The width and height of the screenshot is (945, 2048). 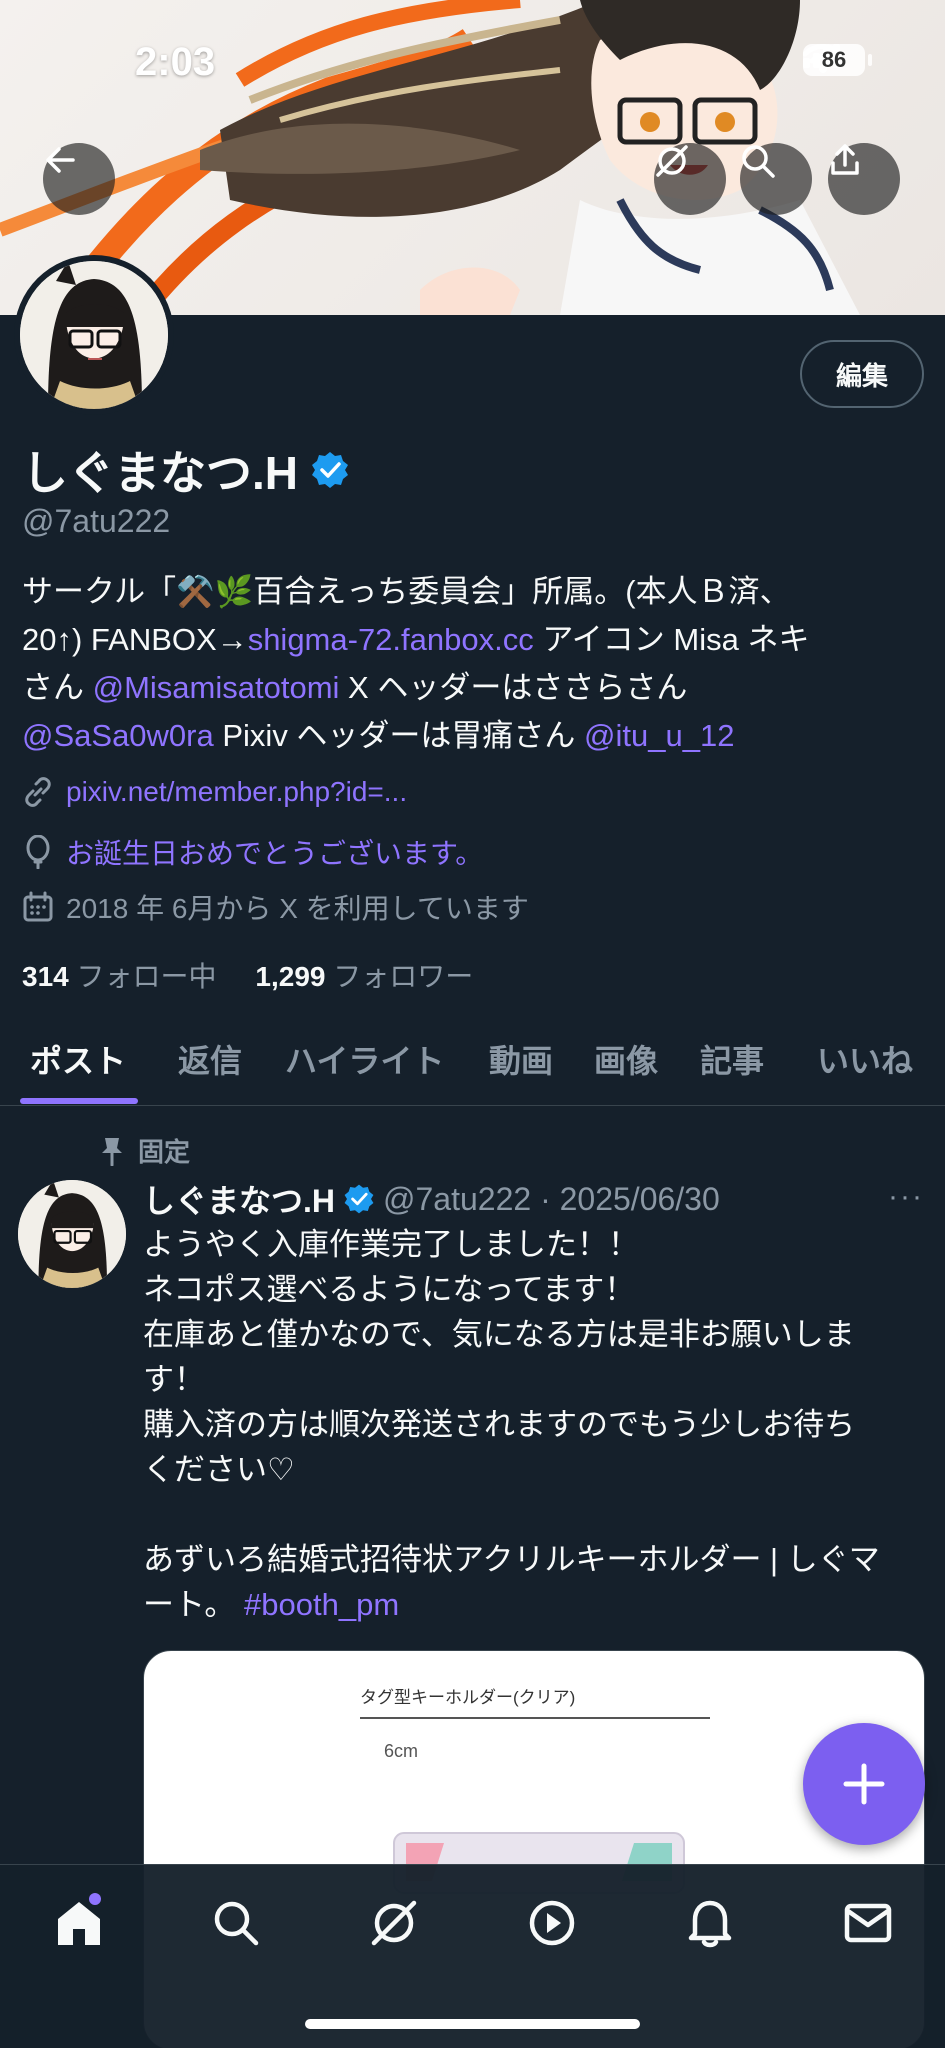 What do you see at coordinates (472, 2024) in the screenshot?
I see `home-indicator` at bounding box center [472, 2024].